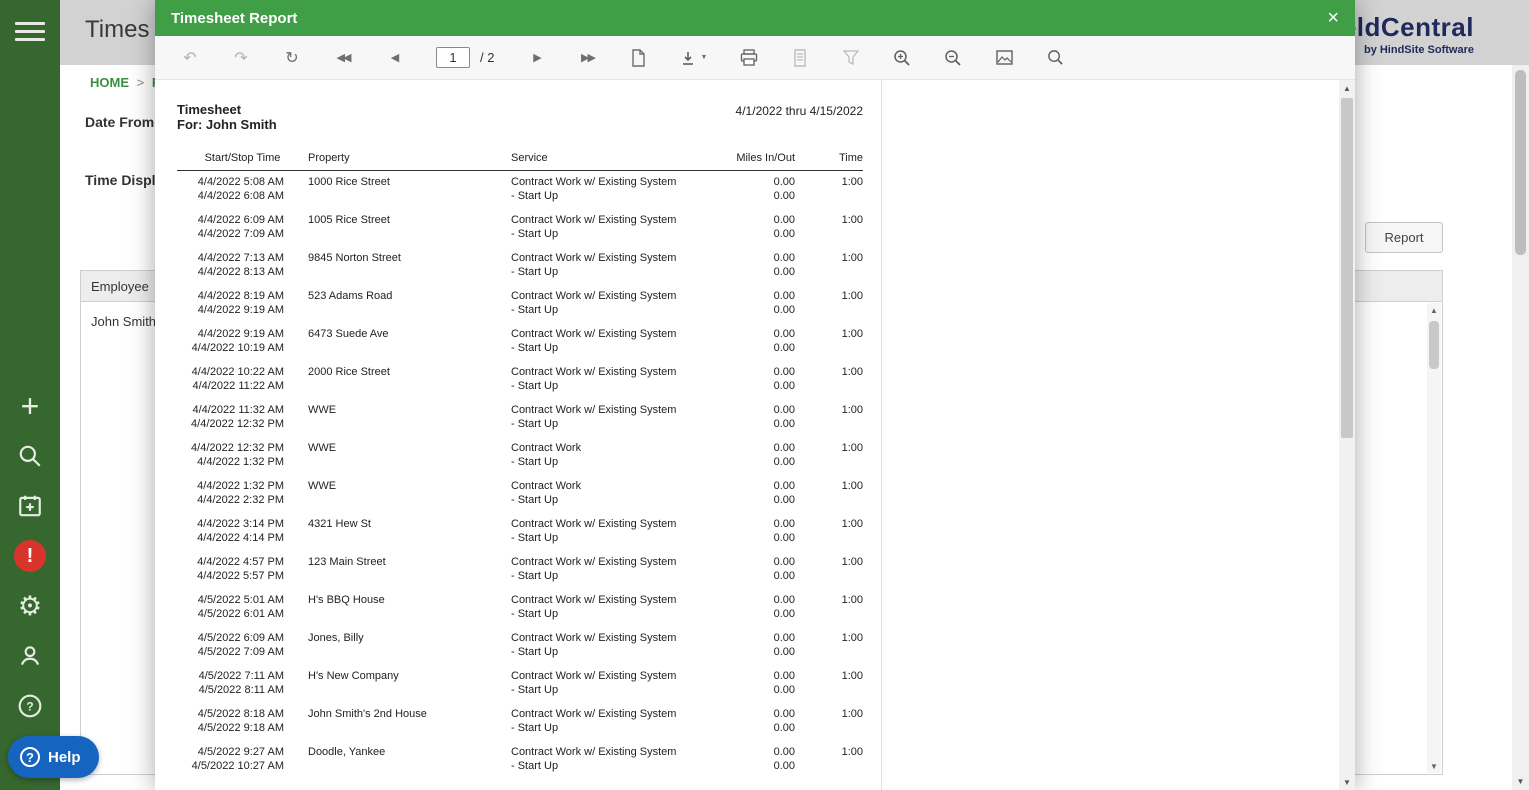 The width and height of the screenshot is (1529, 790). I want to click on employee-panel-scrollbar: ▲ ▼, so click(1434, 538).